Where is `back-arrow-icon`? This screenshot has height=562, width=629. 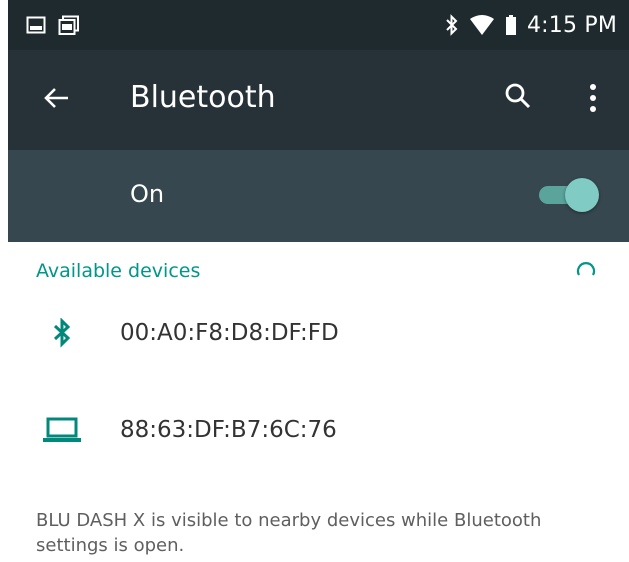 back-arrow-icon is located at coordinates (56, 100).